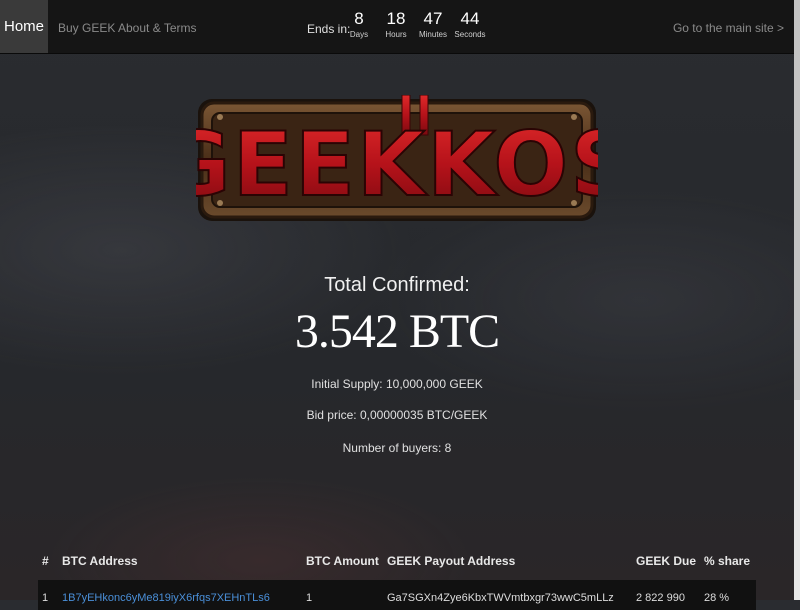 This screenshot has height=610, width=800. I want to click on countdown-days-value: 8, so click(359, 18).